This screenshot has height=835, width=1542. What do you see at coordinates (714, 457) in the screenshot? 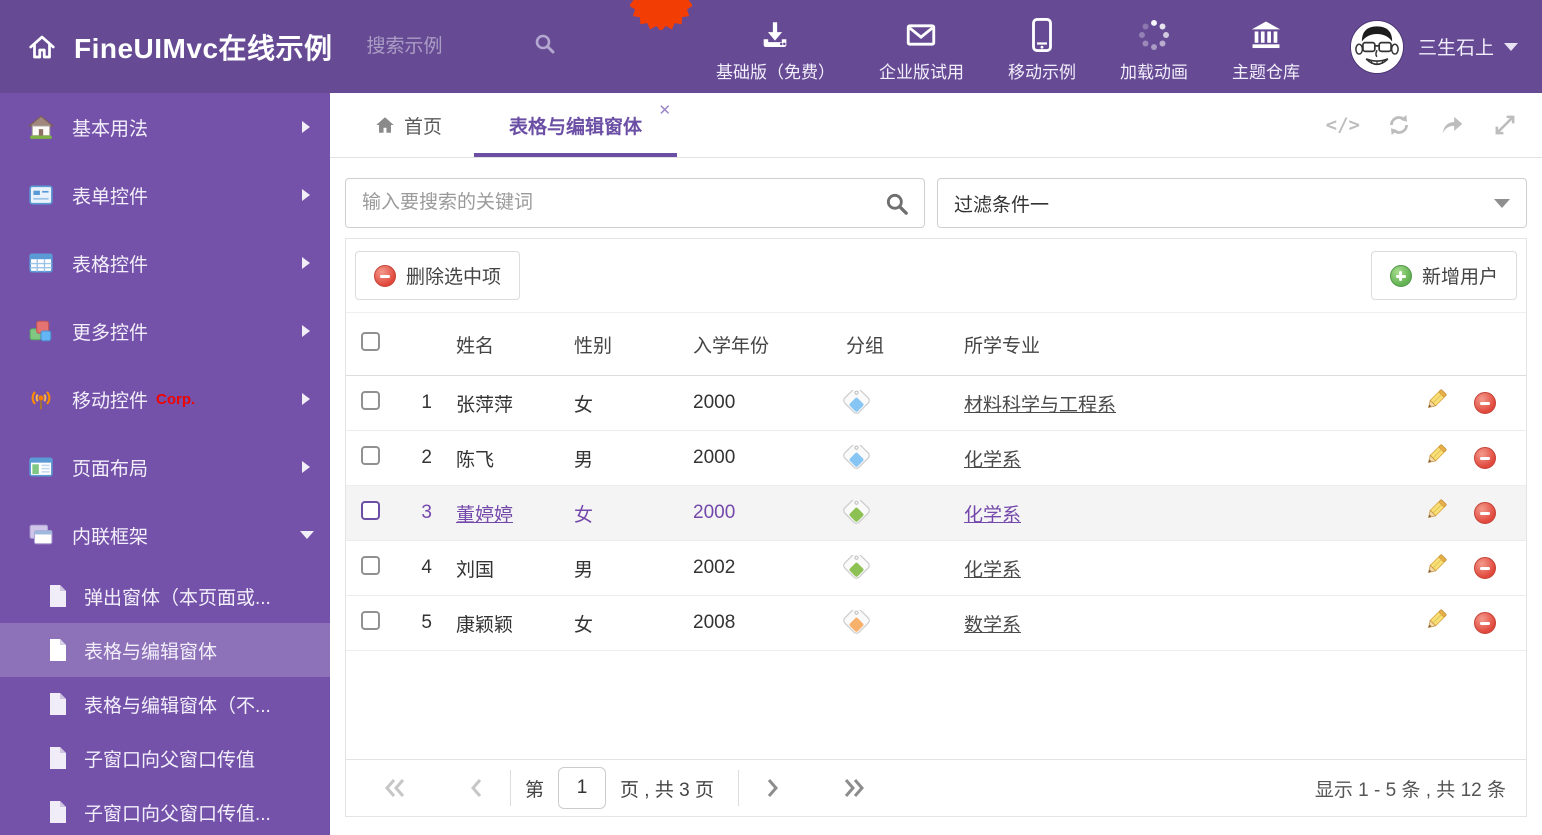
I see `row-year: 2000` at bounding box center [714, 457].